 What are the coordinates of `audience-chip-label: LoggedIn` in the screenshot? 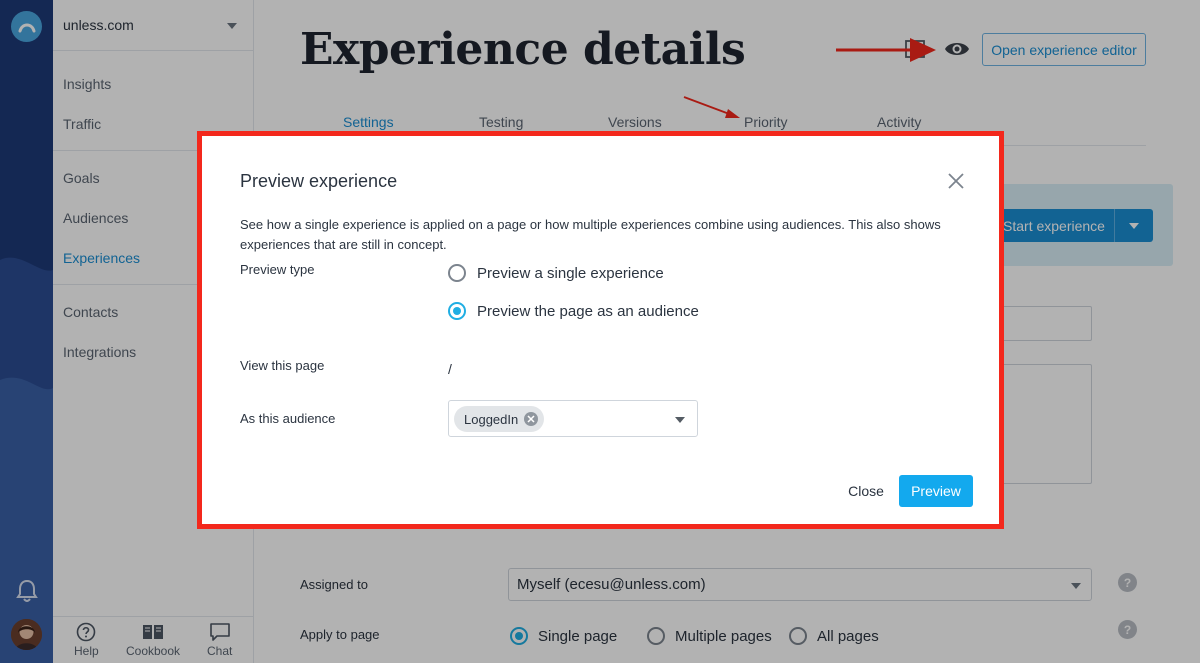 It's located at (491, 419).